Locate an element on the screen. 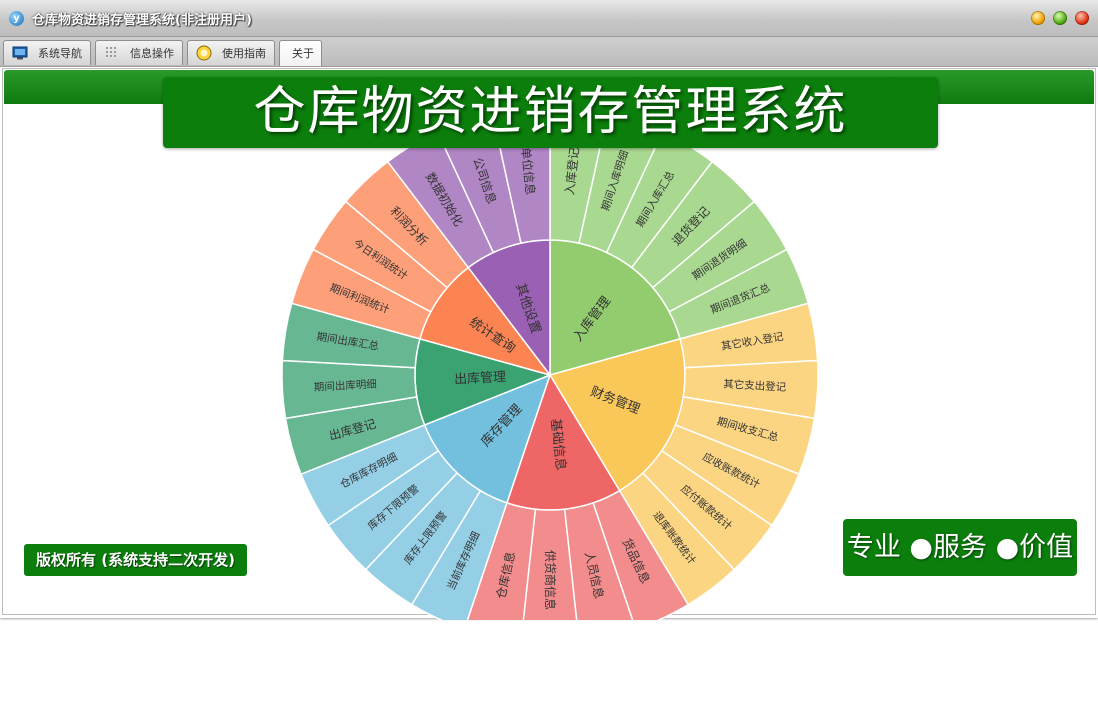  title-bar: y 仓库物资进销存管理系统(非注册用户) is located at coordinates (549, 18).